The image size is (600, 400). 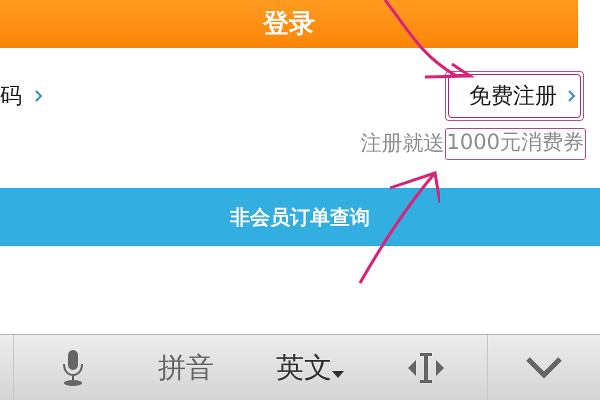 What do you see at coordinates (402, 143) in the screenshot?
I see `promo-text: 注册就送` at bounding box center [402, 143].